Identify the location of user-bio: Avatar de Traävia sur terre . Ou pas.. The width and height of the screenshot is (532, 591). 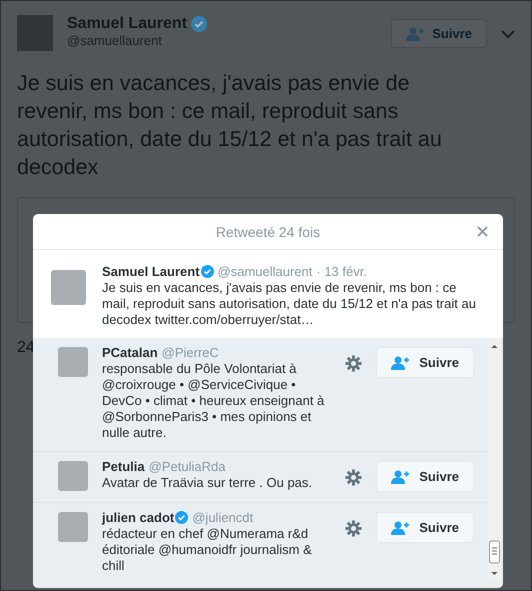
(208, 483).